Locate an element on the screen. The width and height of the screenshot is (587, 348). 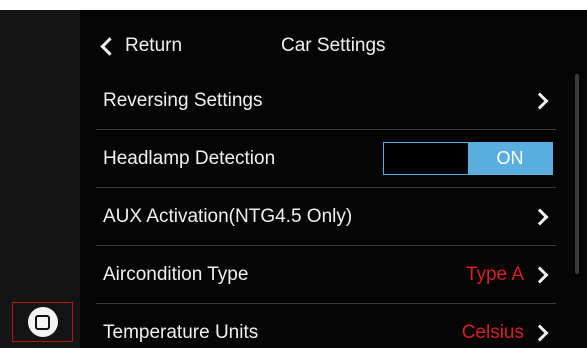
row-value: Celsius is located at coordinates (492, 332).